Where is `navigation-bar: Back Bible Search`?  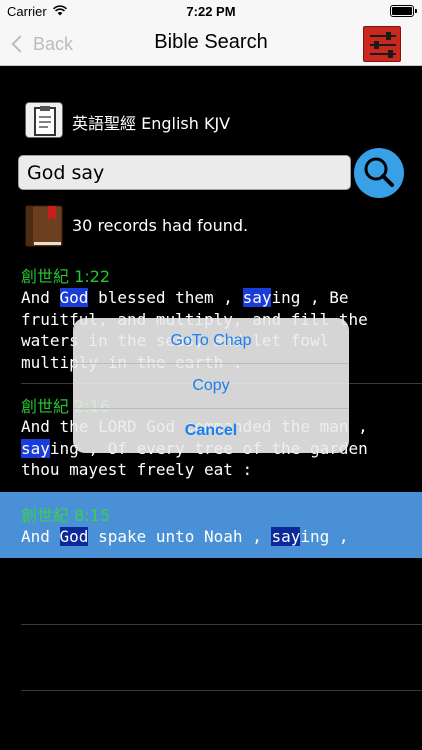 navigation-bar: Back Bible Search is located at coordinates (211, 44).